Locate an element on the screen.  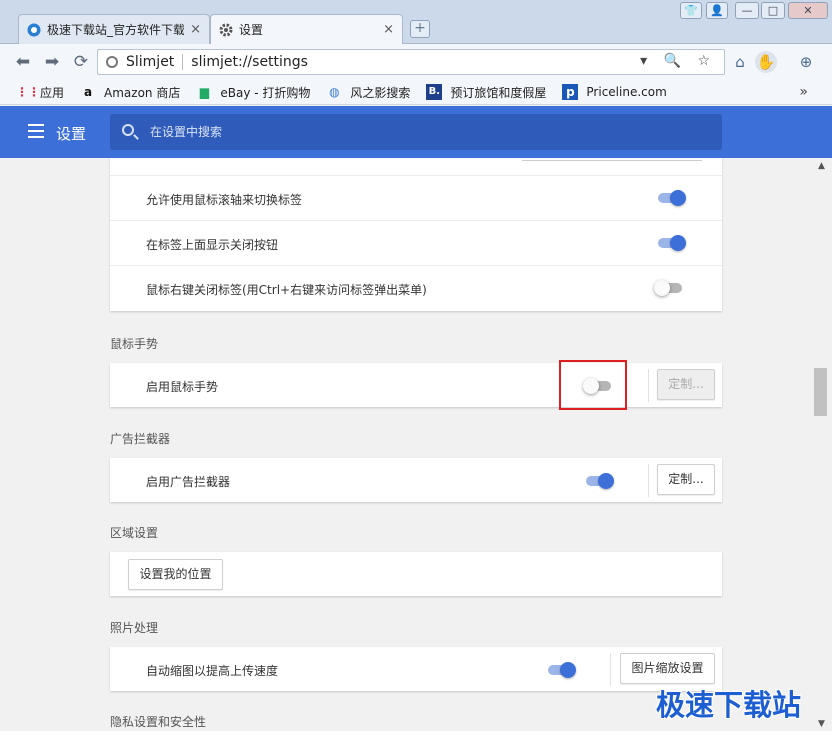
home-icon: ⌂ is located at coordinates (740, 62).